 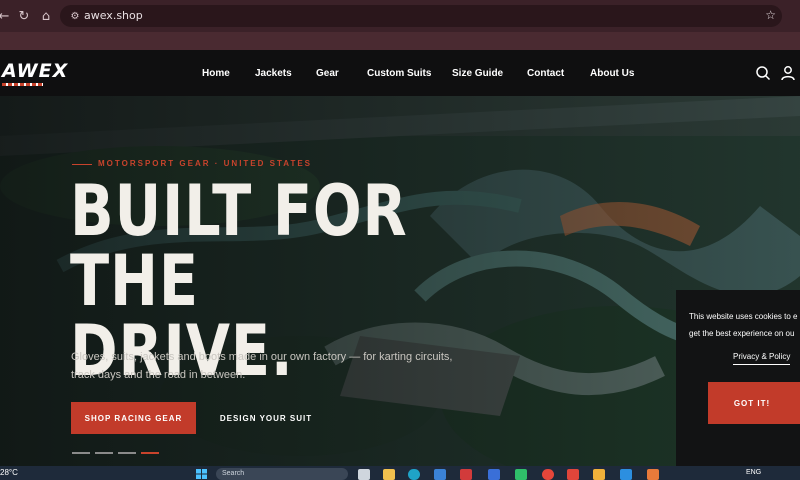 I want to click on taskbar-search: Search, so click(x=282, y=474).